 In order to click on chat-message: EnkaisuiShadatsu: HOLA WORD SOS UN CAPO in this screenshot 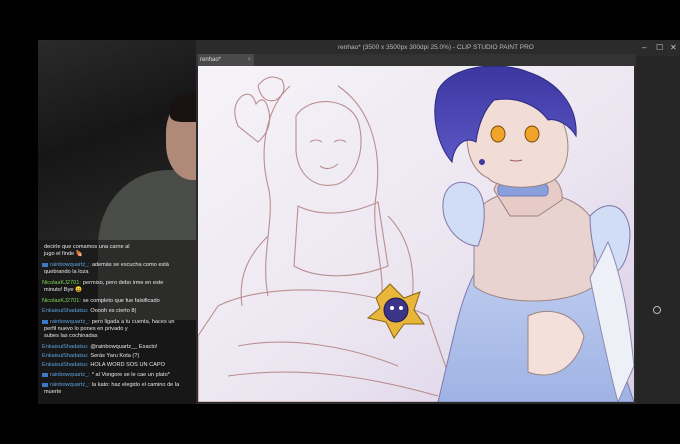, I will do `click(103, 365)`.